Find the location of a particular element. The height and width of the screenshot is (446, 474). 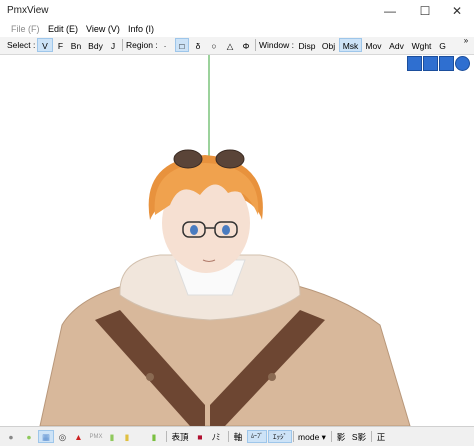

yellow-bar-icon: ▮ is located at coordinates (127, 436).